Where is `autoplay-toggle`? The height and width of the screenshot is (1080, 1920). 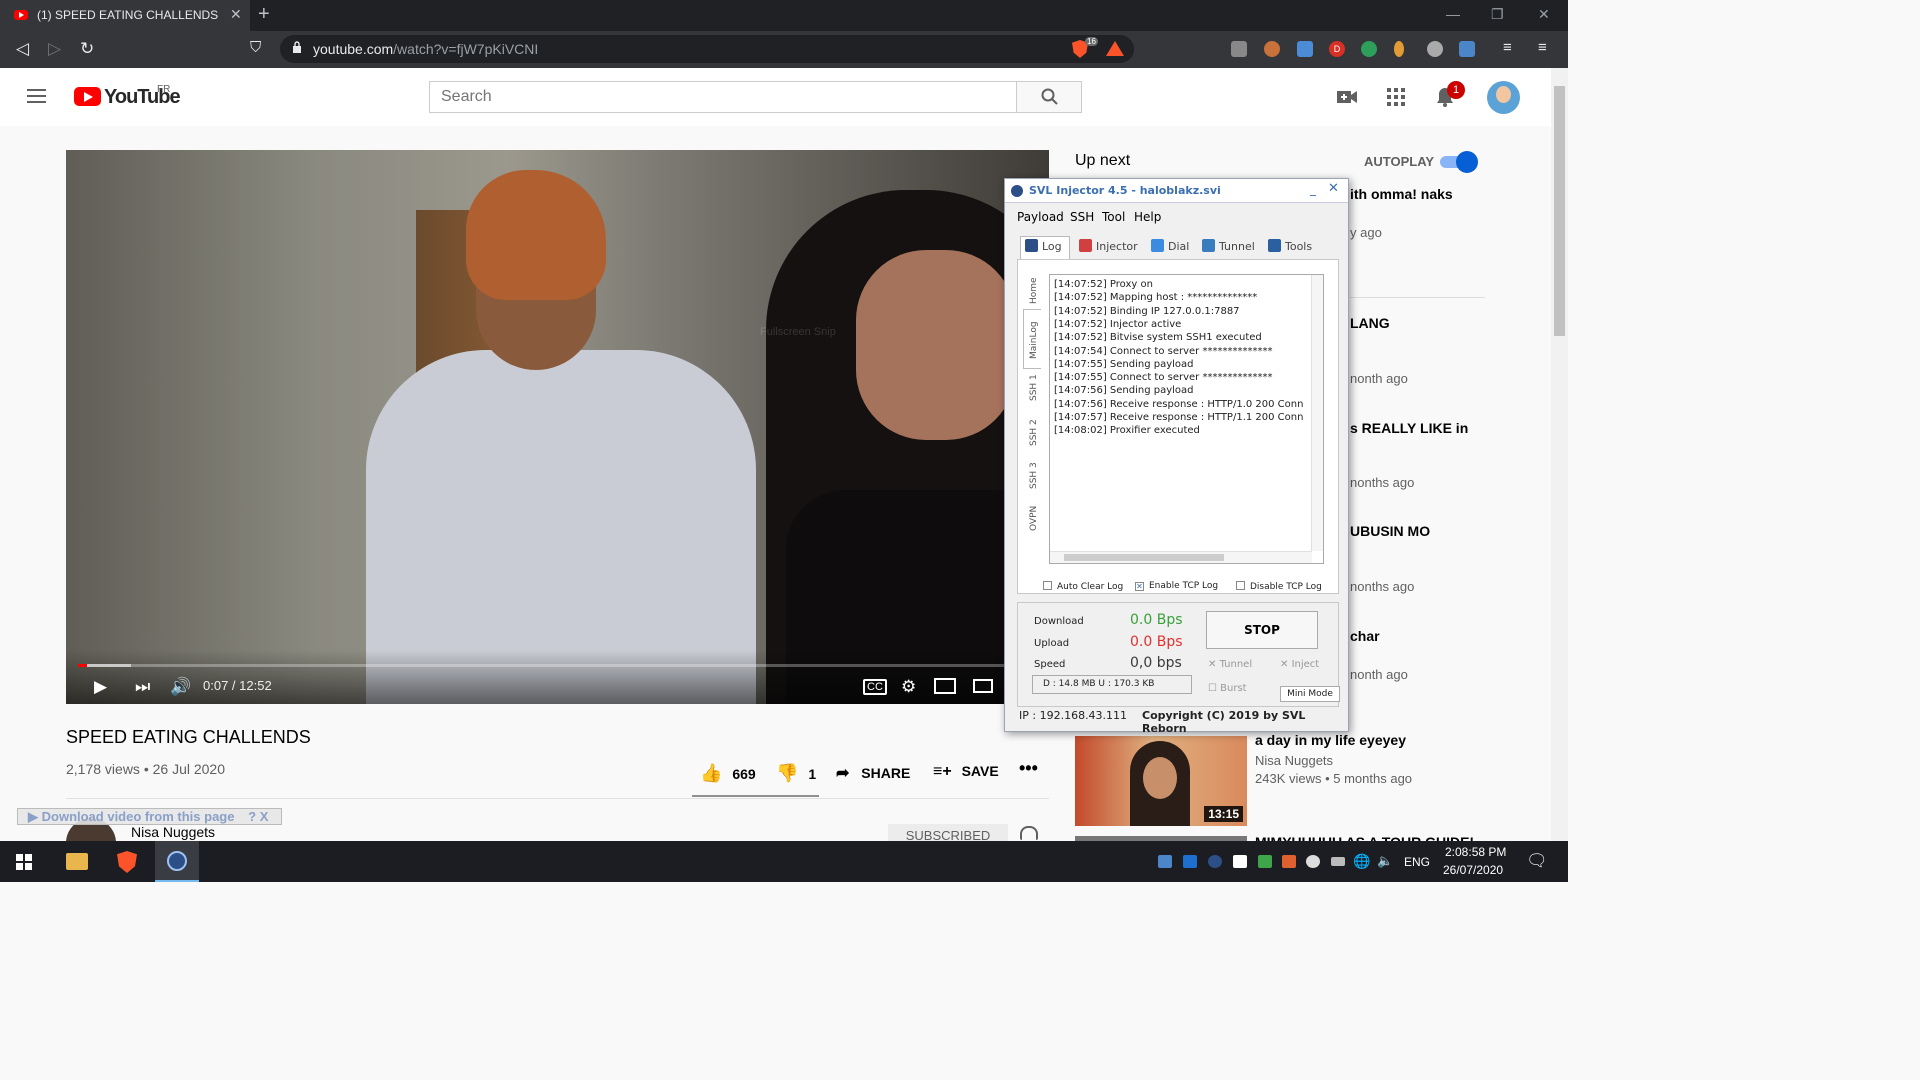 autoplay-toggle is located at coordinates (1459, 162).